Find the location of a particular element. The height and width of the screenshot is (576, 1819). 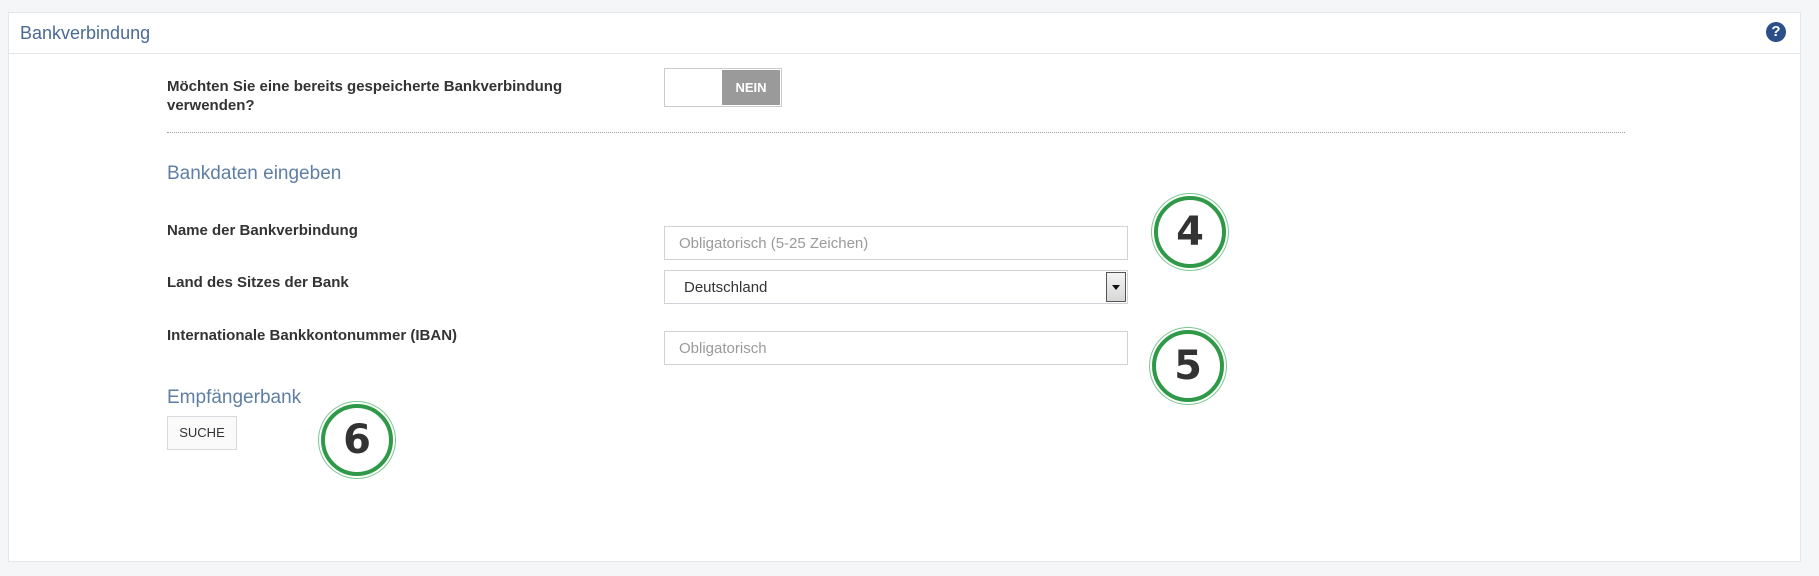

bank-name-label: Name der Bankverbindung is located at coordinates (262, 230).